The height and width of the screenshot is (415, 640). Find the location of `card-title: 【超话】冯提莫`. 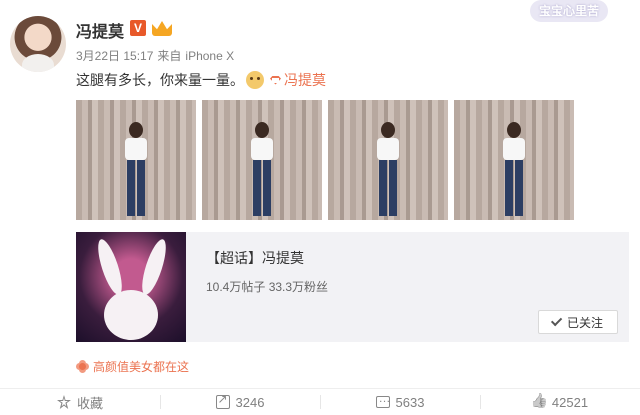

card-title: 【超话】冯提莫 is located at coordinates (255, 258).